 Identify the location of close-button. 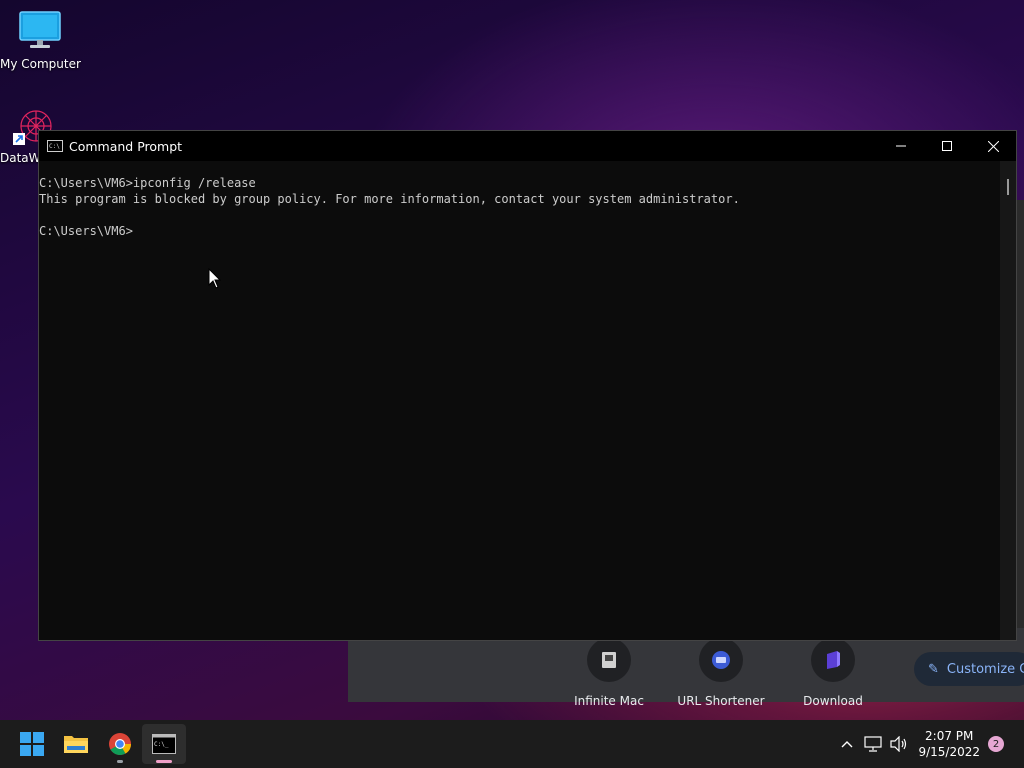
(993, 146).